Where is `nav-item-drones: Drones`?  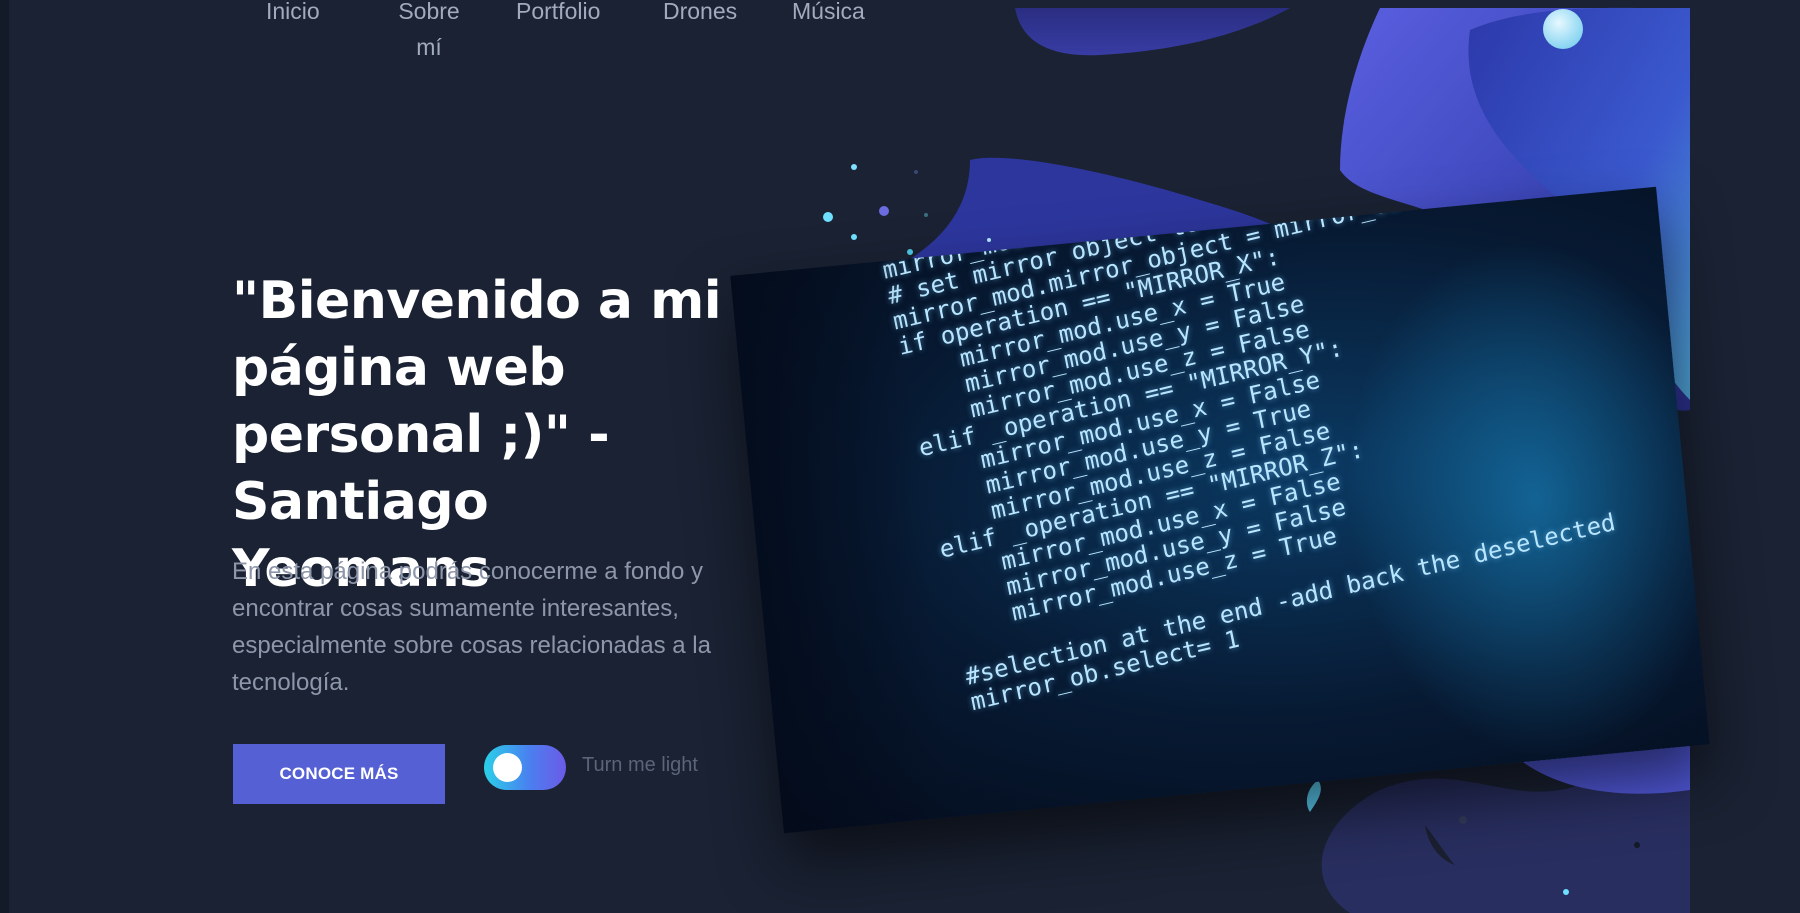 nav-item-drones: Drones is located at coordinates (700, 14).